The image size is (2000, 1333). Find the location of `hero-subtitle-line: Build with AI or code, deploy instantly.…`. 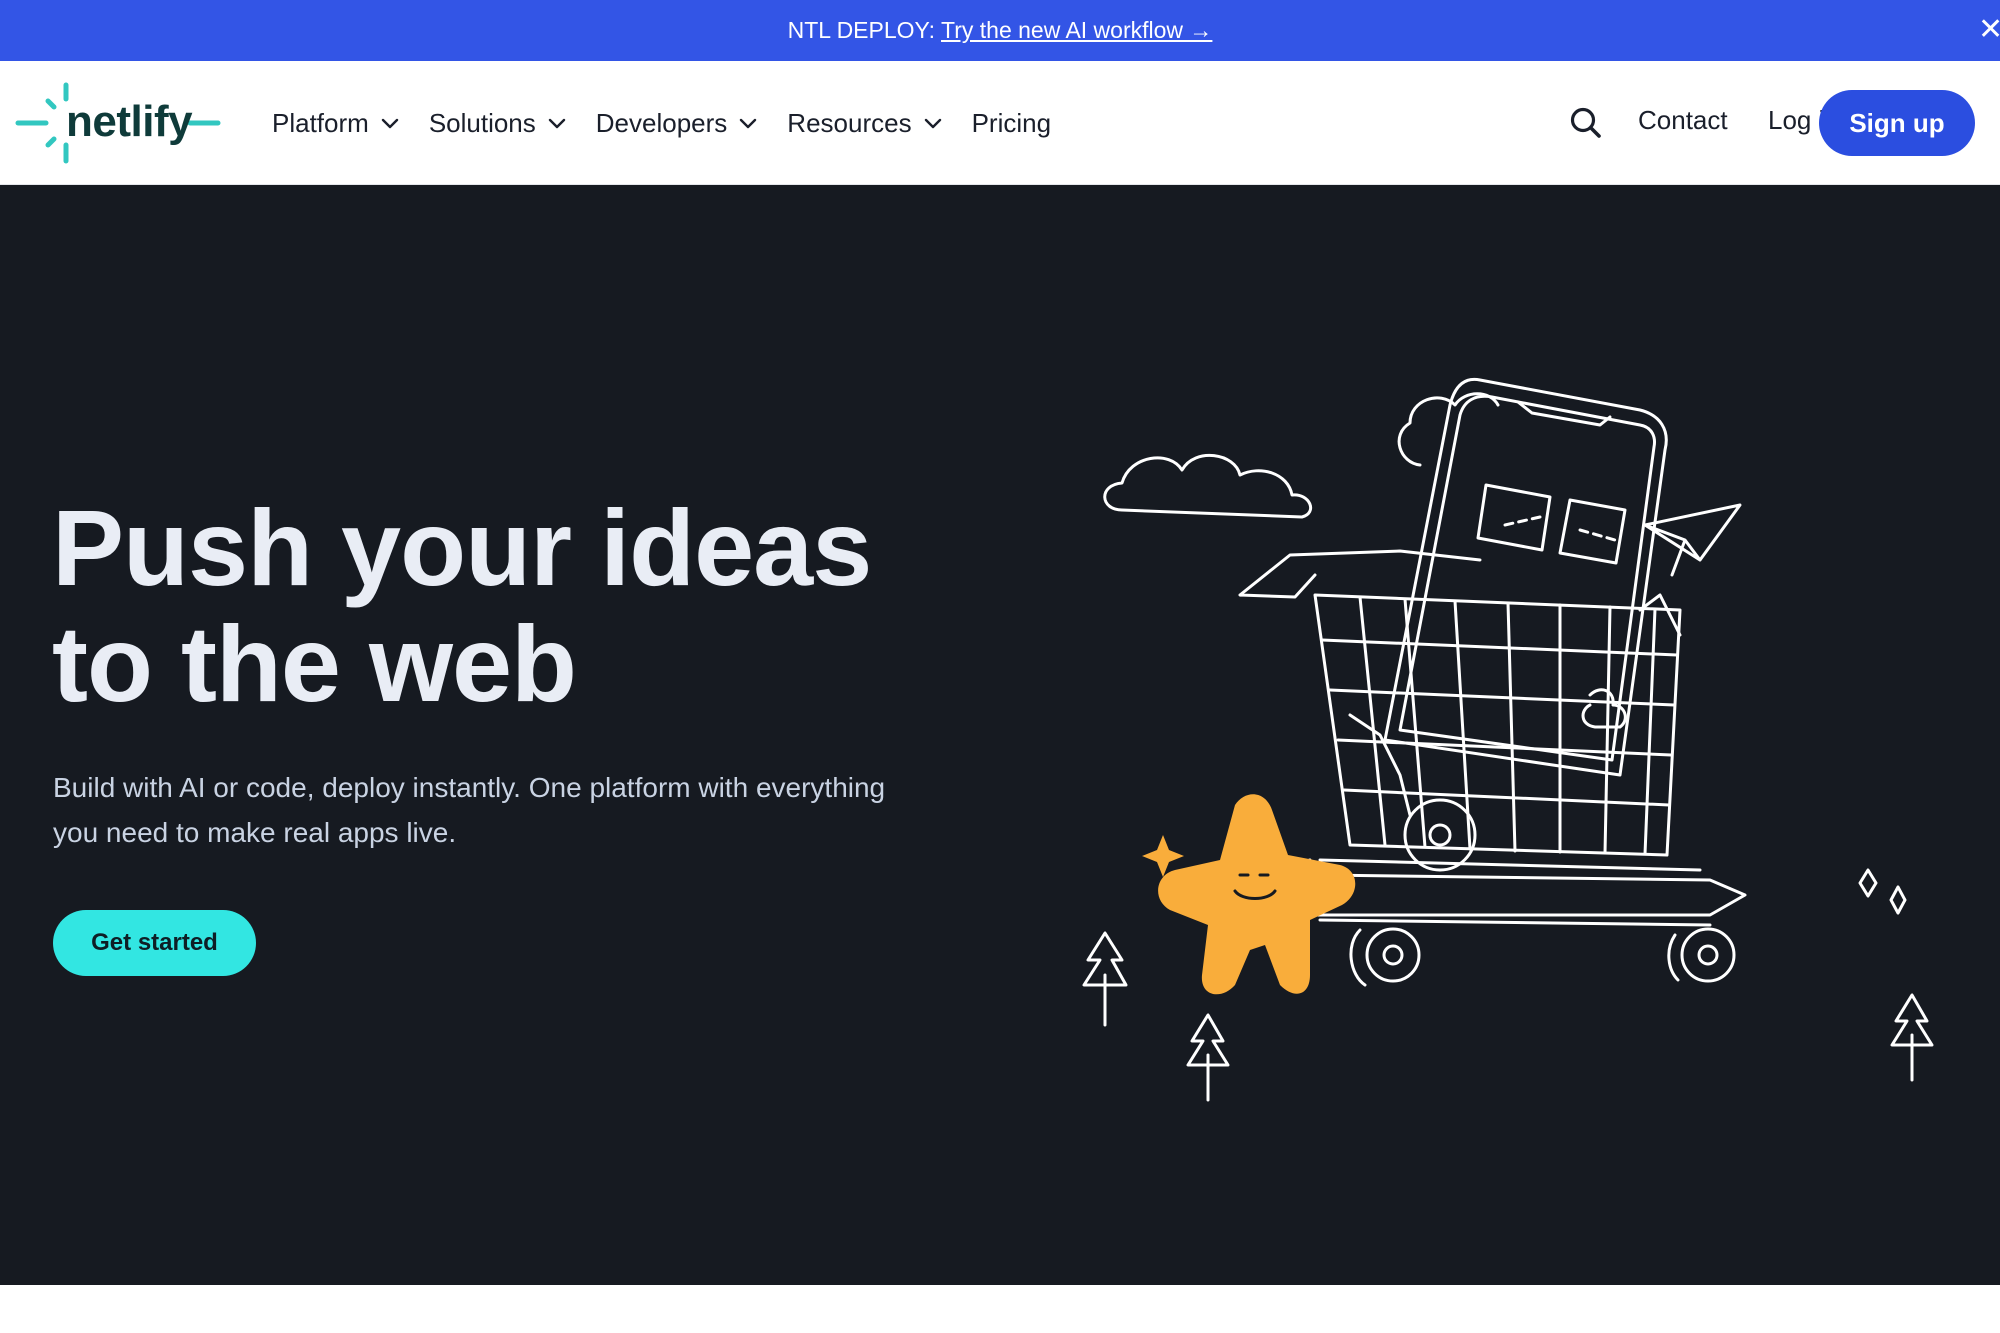

hero-subtitle-line: Build with AI or code, deploy instantly.… is located at coordinates (469, 787).